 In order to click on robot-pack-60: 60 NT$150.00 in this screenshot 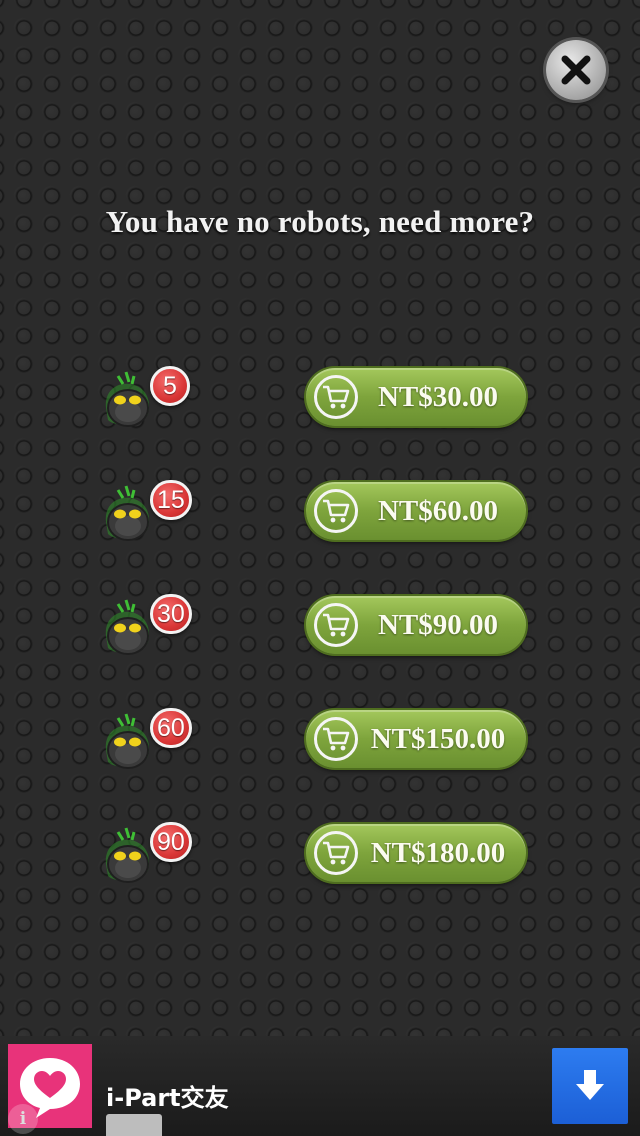, I will do `click(316, 741)`.